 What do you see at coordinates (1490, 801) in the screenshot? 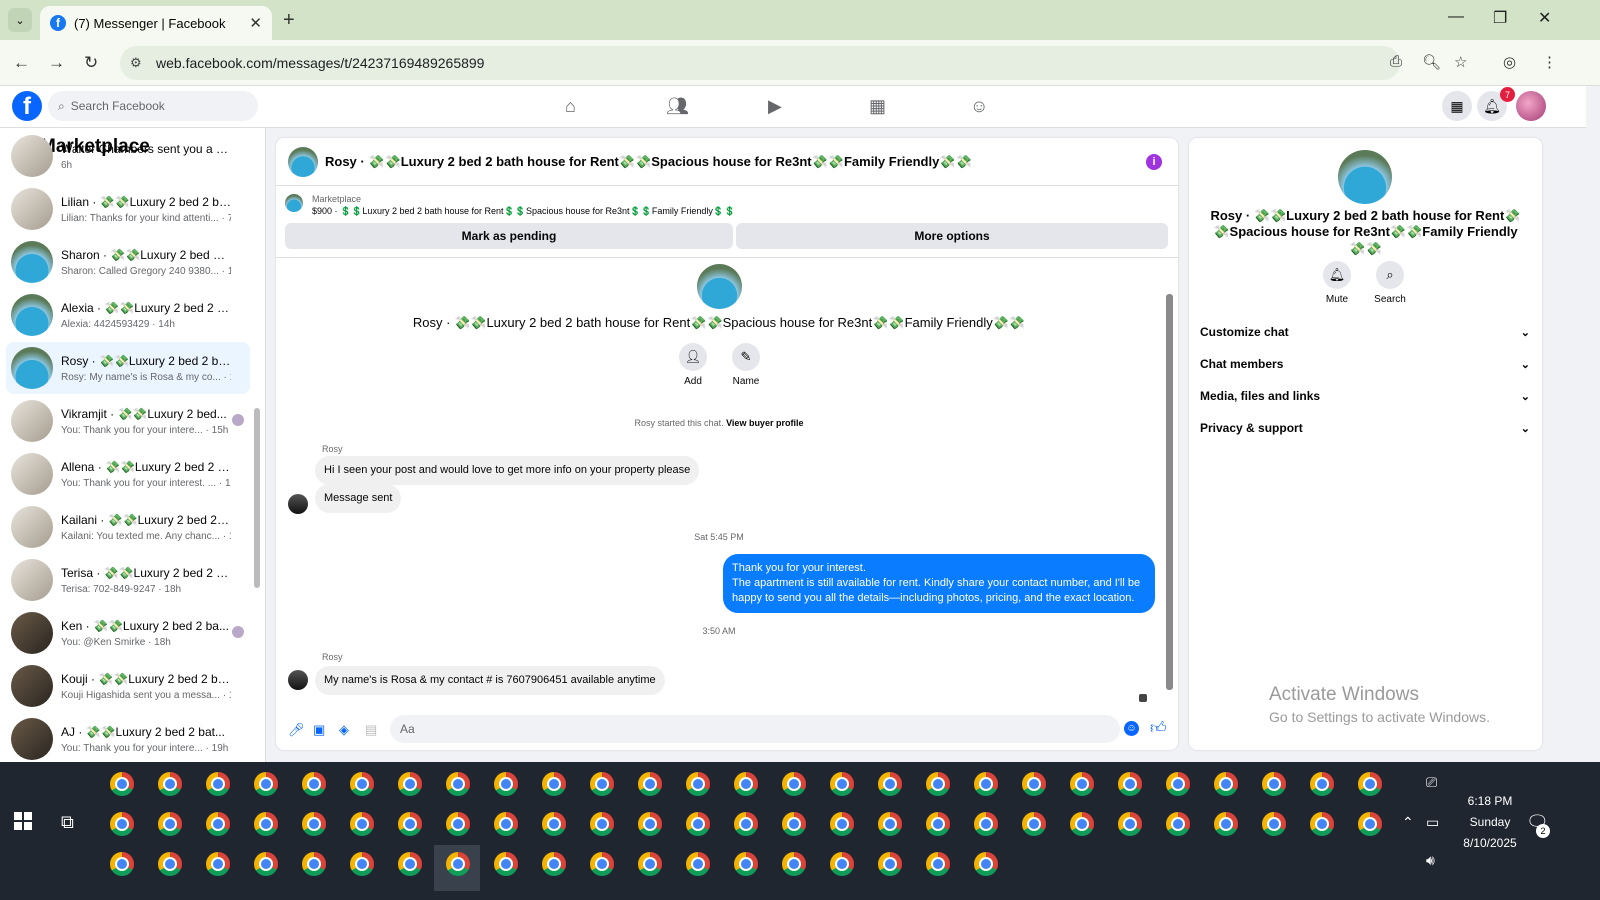
I see `clock-time: 6:18 PM` at bounding box center [1490, 801].